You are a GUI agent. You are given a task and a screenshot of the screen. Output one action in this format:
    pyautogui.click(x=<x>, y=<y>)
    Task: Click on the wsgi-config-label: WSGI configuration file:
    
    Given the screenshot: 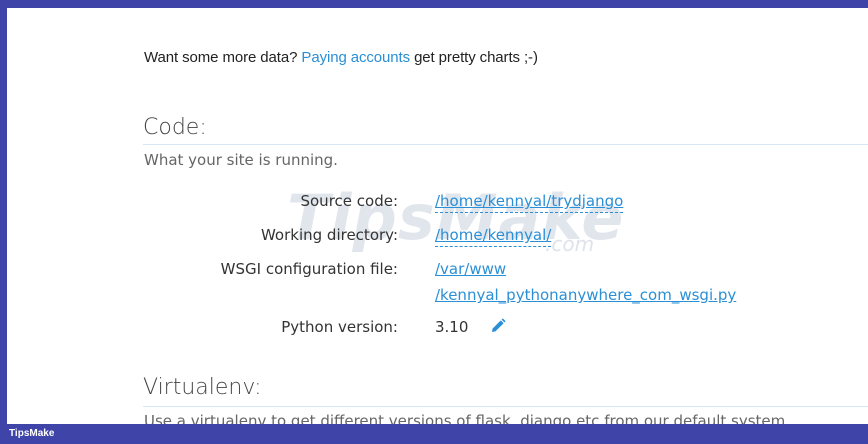 What is the action you would take?
    pyautogui.click(x=309, y=269)
    